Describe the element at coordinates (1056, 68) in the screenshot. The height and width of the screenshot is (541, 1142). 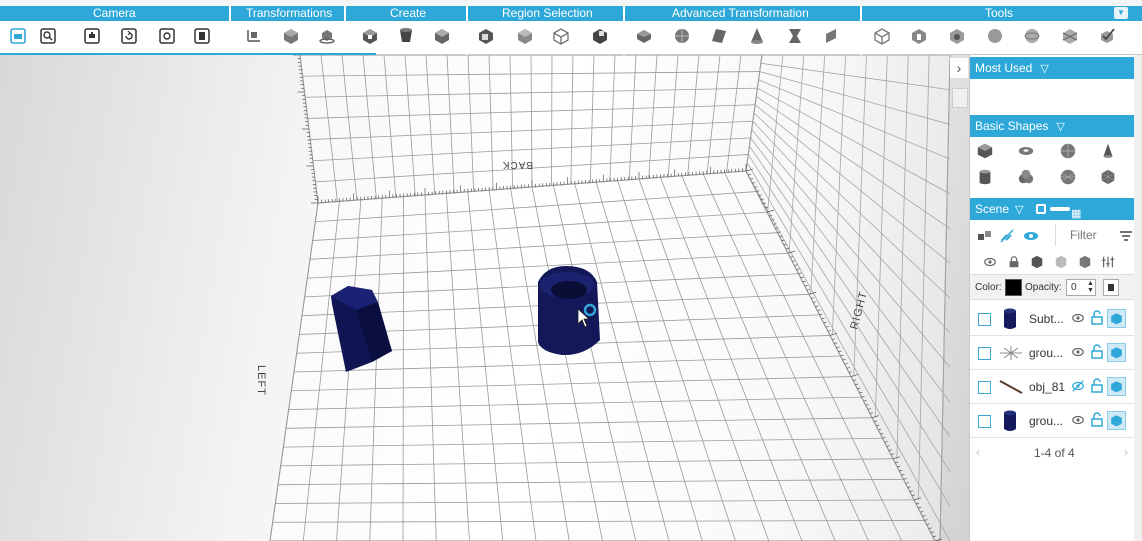
I see `most-used-header: Most Used ▽` at that location.